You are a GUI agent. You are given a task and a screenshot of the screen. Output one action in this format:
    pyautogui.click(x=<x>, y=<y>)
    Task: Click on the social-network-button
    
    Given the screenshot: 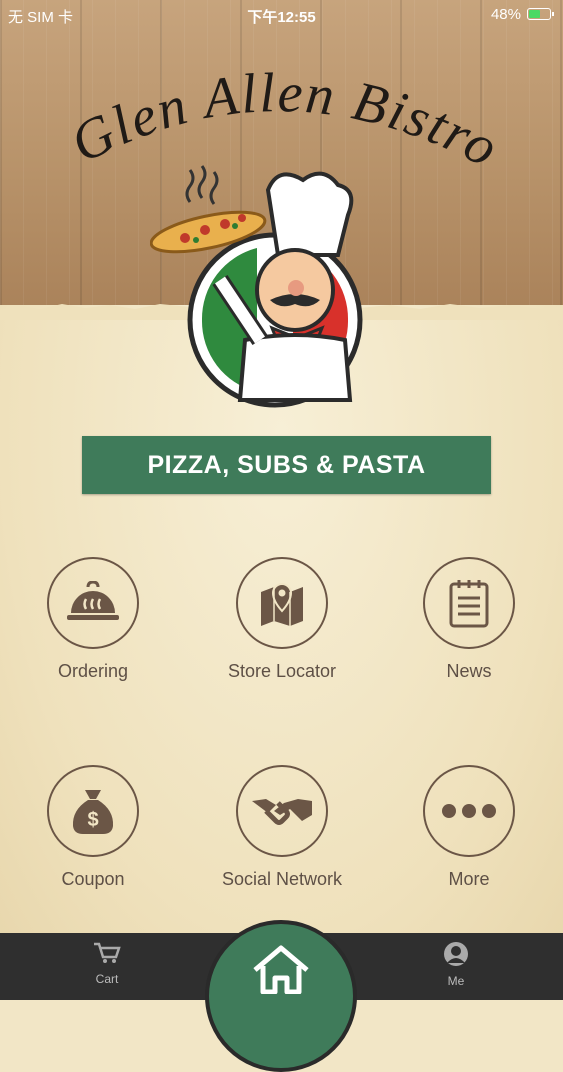 What is the action you would take?
    pyautogui.click(x=282, y=811)
    